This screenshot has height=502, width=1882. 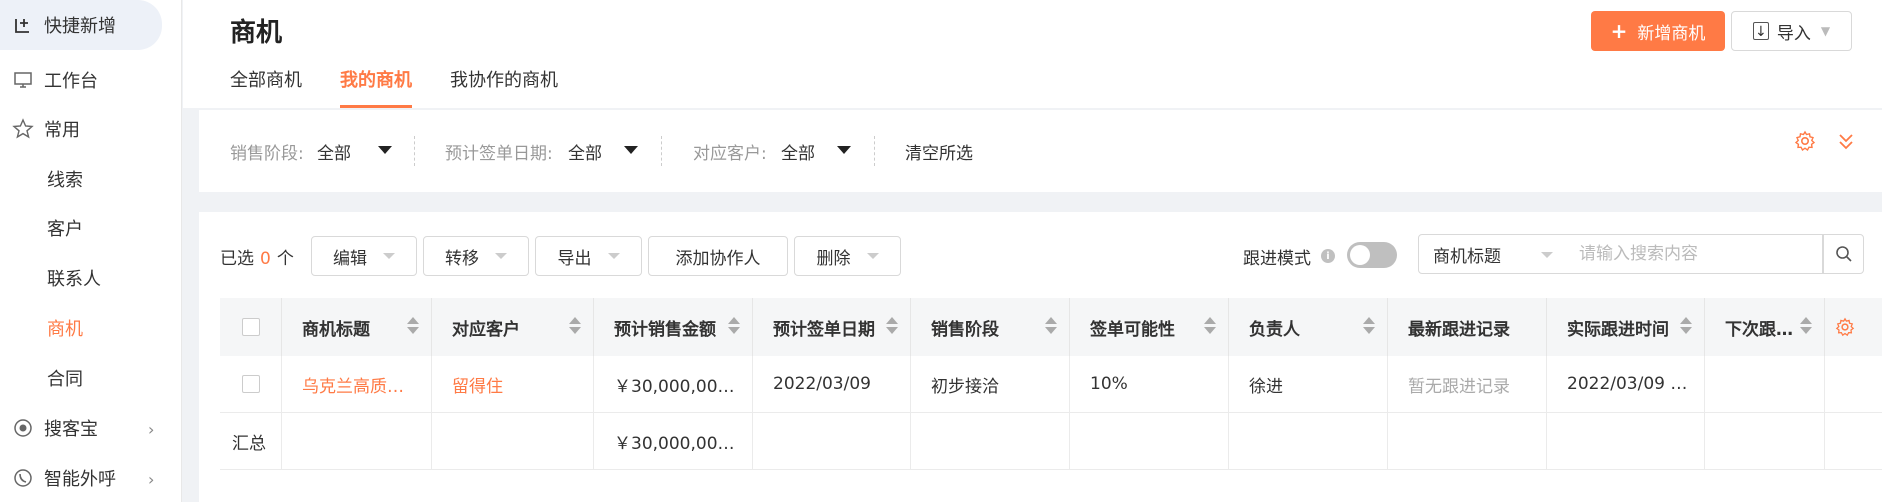 What do you see at coordinates (513, 327) in the screenshot?
I see `column-header: 对应客户` at bounding box center [513, 327].